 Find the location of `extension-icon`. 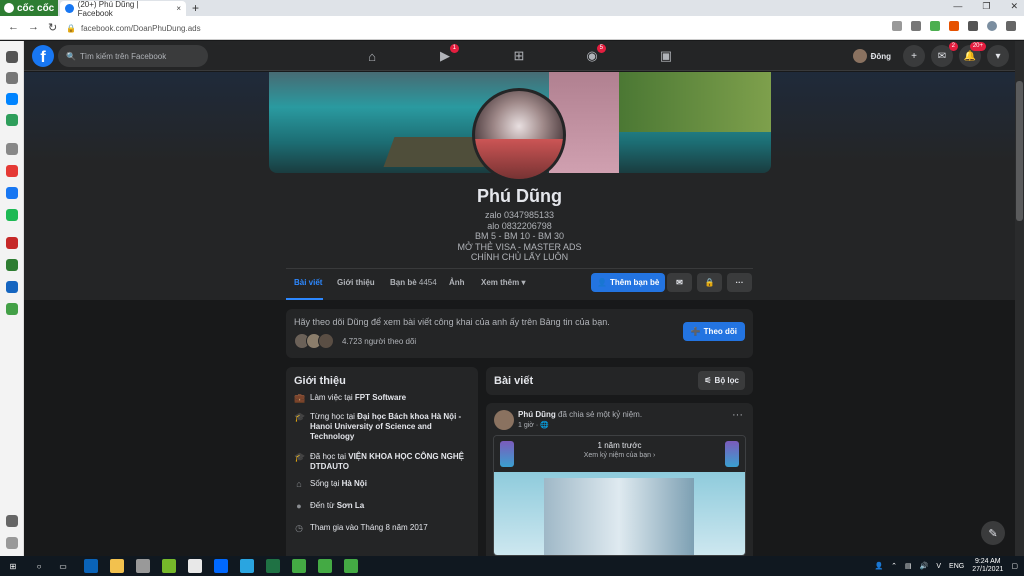

extension-icon is located at coordinates (954, 26).